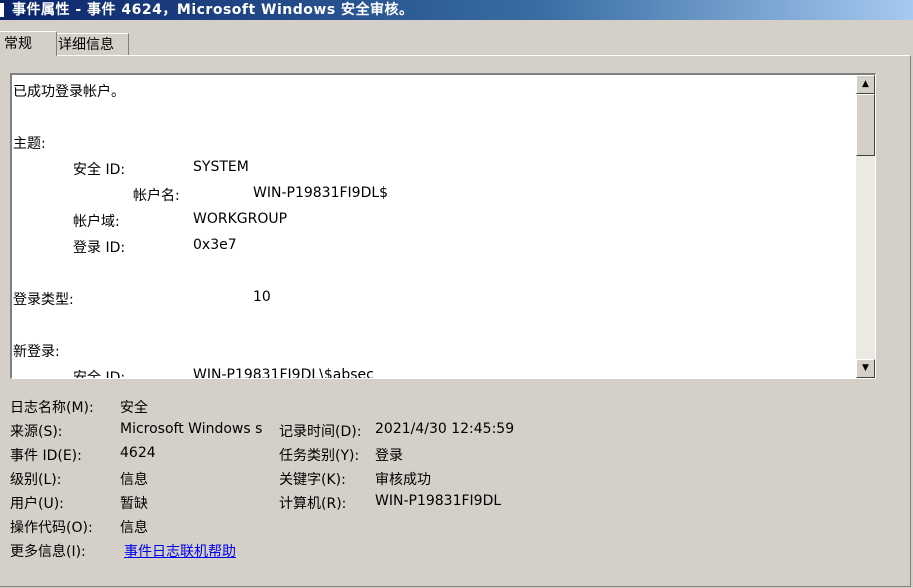 The height and width of the screenshot is (588, 913). I want to click on window-icon, so click(2, 10).